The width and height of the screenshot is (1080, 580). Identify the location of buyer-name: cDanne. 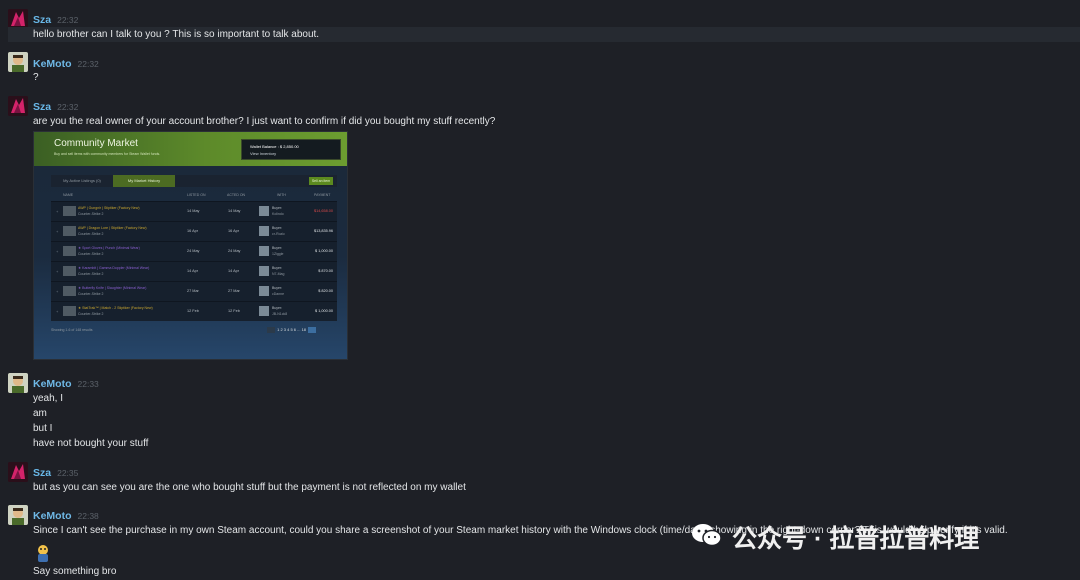
(278, 294).